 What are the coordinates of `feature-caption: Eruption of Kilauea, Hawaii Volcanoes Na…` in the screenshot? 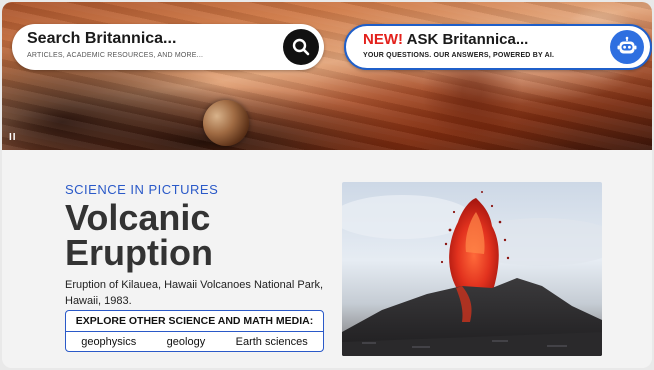 It's located at (194, 293).